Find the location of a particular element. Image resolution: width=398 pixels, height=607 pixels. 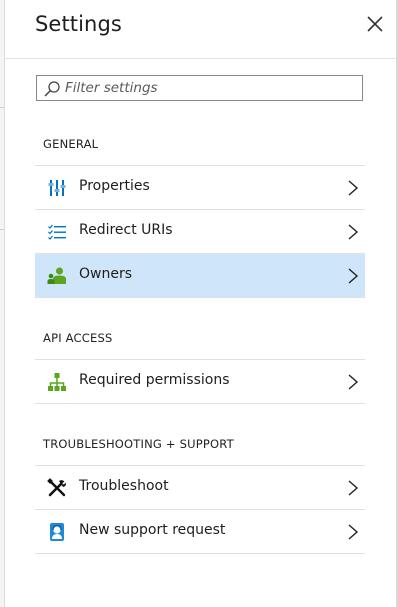

menu-item-label: Required permissions is located at coordinates (154, 380).